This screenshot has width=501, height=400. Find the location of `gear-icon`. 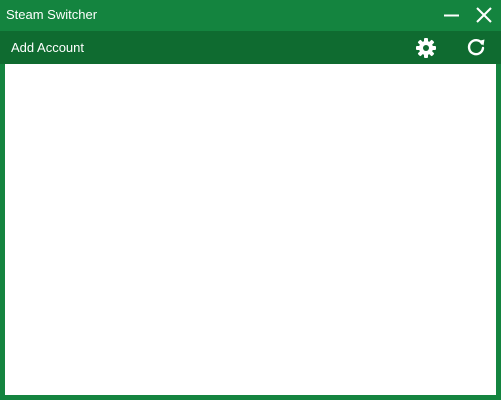

gear-icon is located at coordinates (426, 48).